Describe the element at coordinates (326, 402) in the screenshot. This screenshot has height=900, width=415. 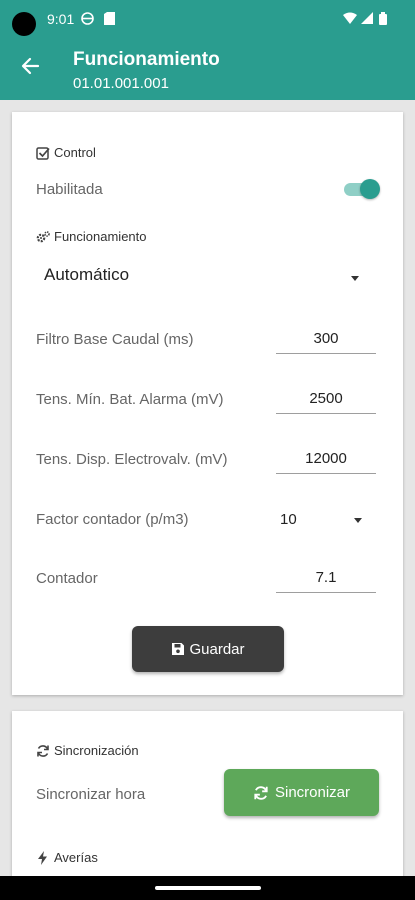
I see `tension-min-bateria-input: 2500` at that location.